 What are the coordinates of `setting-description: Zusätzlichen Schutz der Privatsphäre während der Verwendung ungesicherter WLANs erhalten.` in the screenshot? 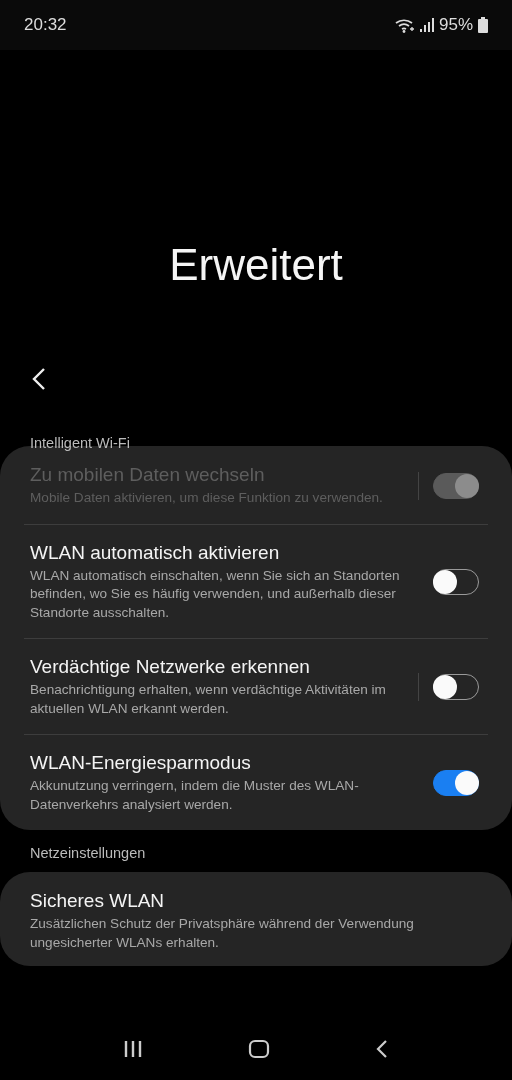 It's located at (222, 933).